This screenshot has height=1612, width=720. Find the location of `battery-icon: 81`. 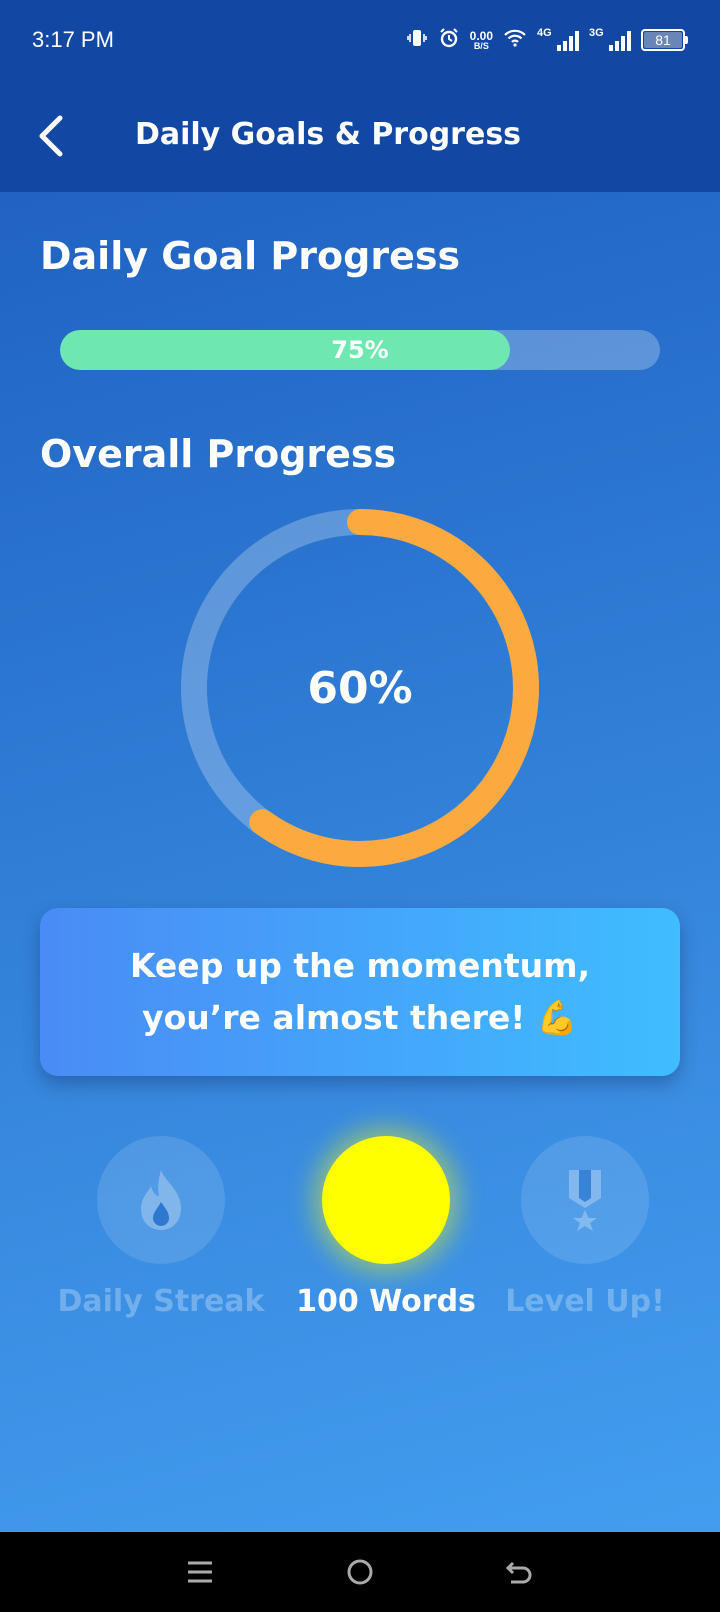

battery-icon: 81 is located at coordinates (664, 40).